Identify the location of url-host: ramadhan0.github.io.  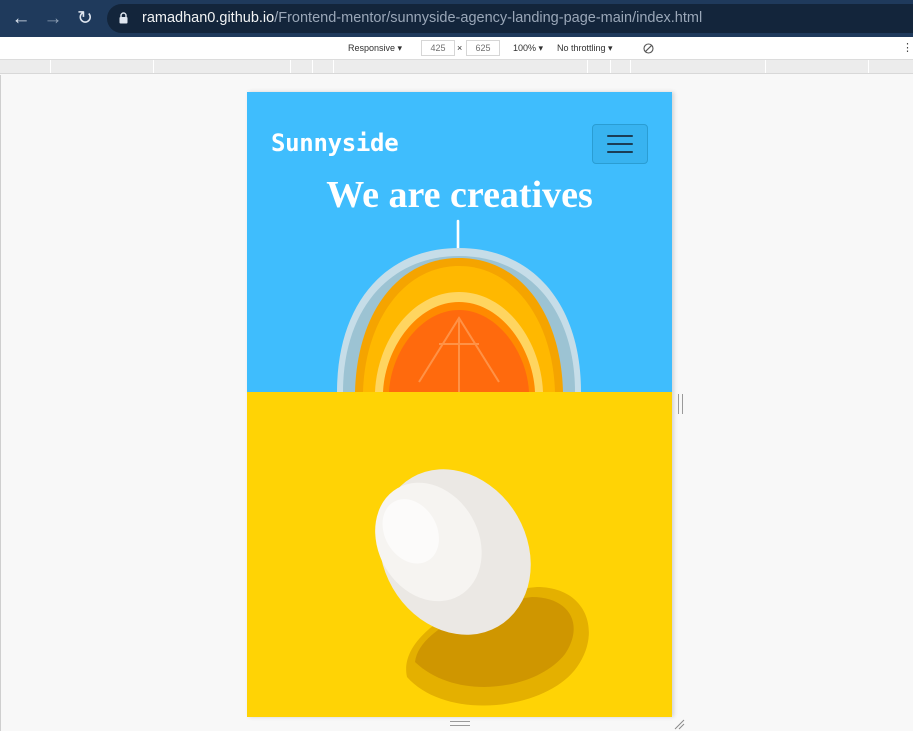
(208, 18).